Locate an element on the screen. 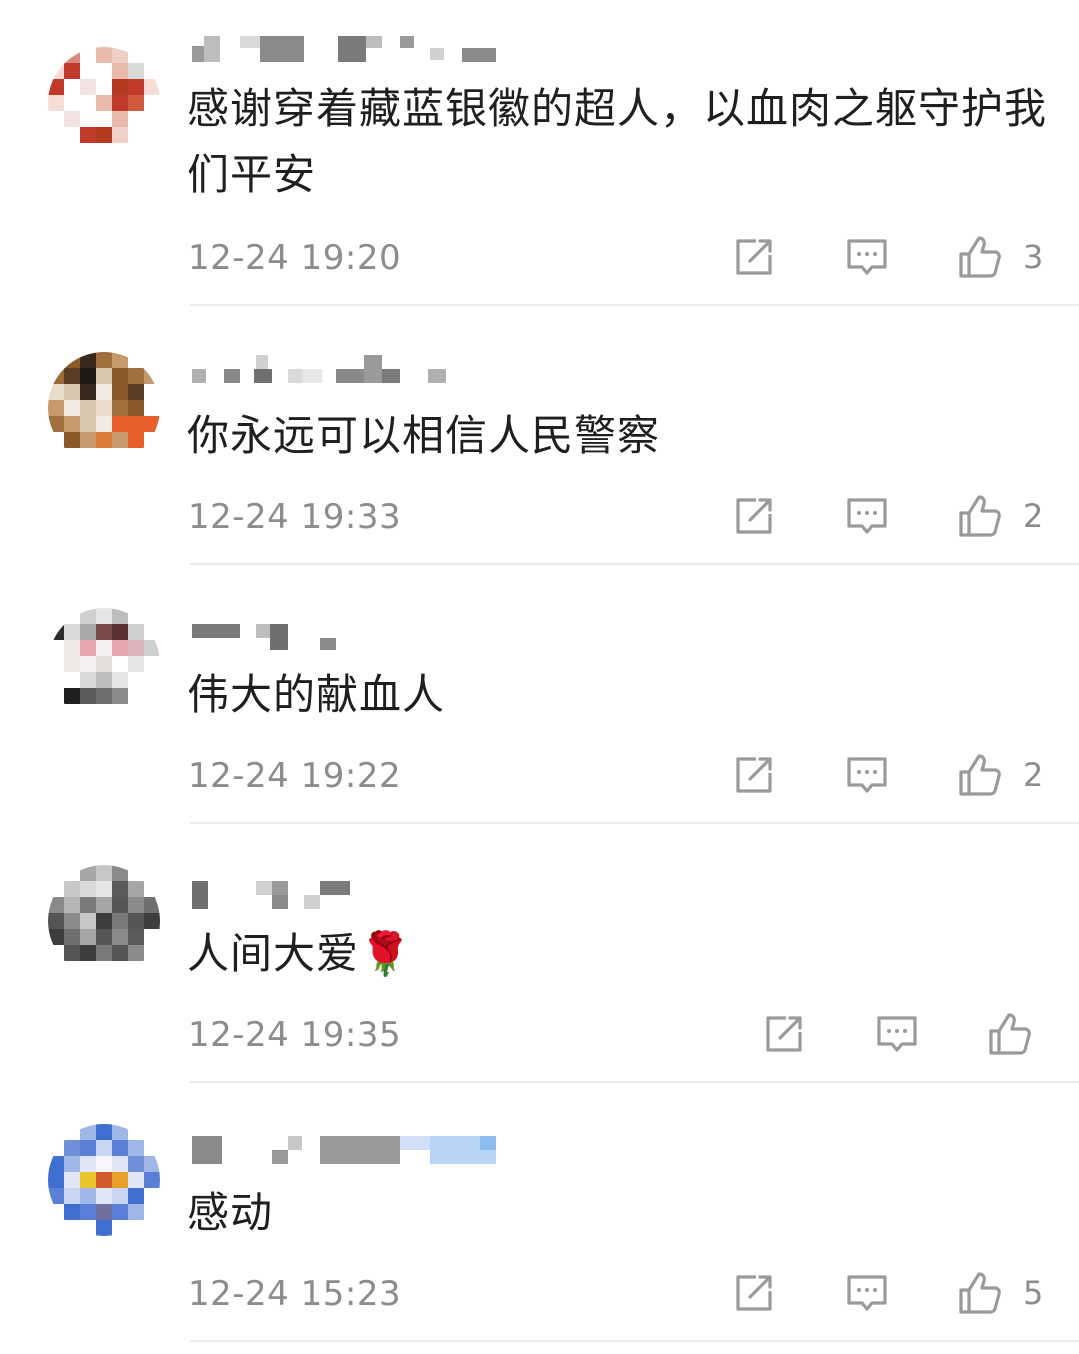 The height and width of the screenshot is (1354, 1079). like-count: 3 is located at coordinates (1033, 257).